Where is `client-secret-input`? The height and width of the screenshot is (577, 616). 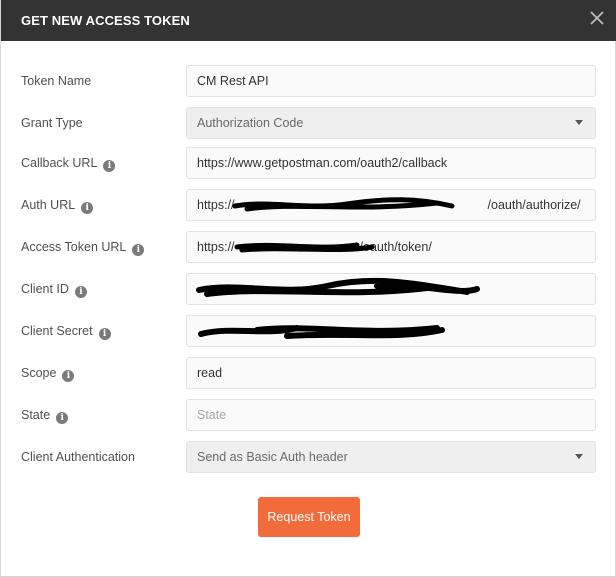
client-secret-input is located at coordinates (391, 331).